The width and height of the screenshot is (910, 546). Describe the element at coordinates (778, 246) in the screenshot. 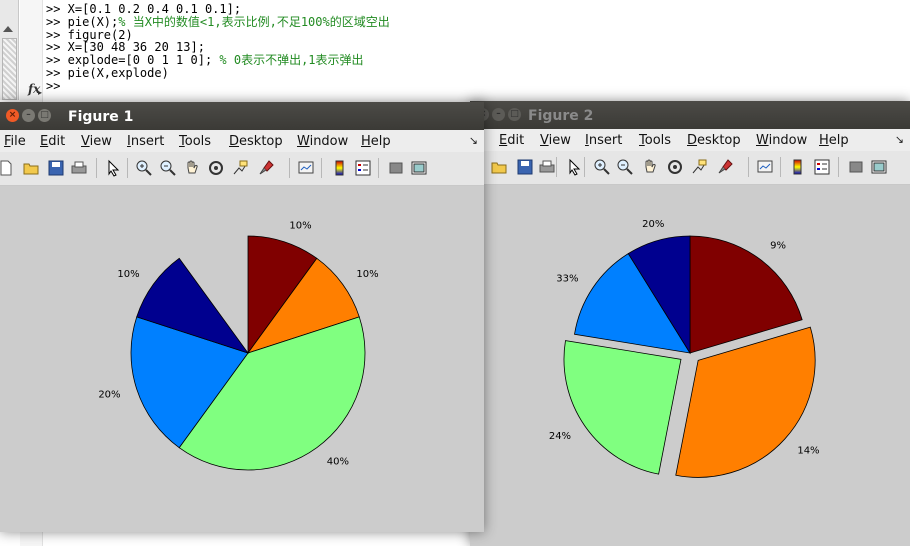

I see `pie-slice-label: 9%` at that location.